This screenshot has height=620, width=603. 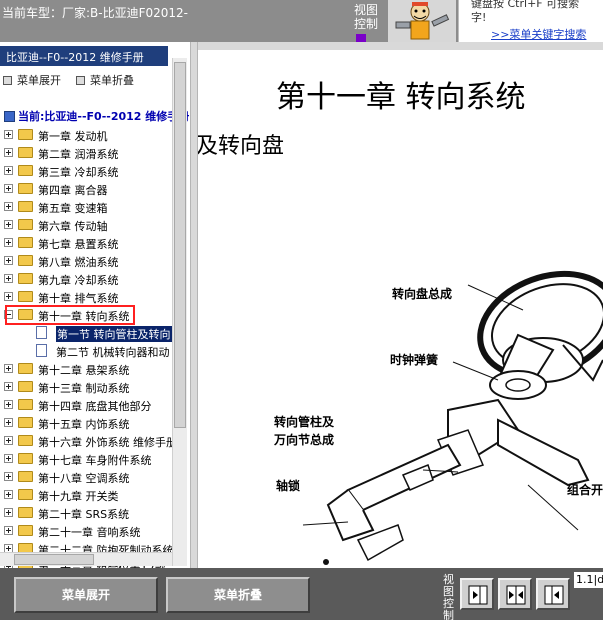 What do you see at coordinates (588, 580) in the screenshot?
I see `ratio-indicator: 1.1|d` at bounding box center [588, 580].